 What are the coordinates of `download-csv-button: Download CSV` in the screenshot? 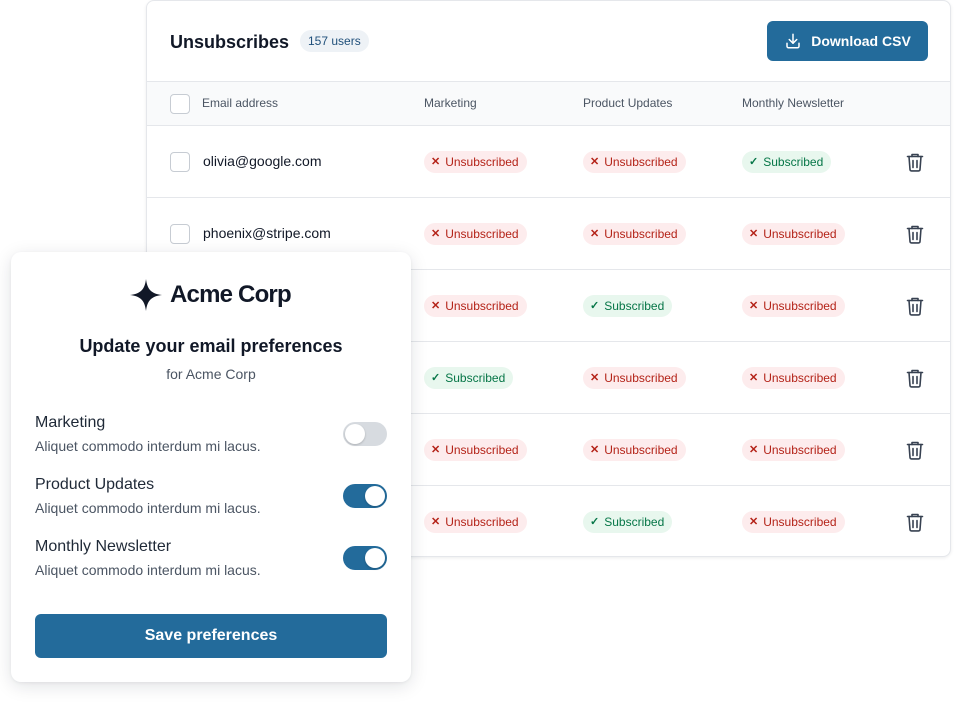 It's located at (847, 41).